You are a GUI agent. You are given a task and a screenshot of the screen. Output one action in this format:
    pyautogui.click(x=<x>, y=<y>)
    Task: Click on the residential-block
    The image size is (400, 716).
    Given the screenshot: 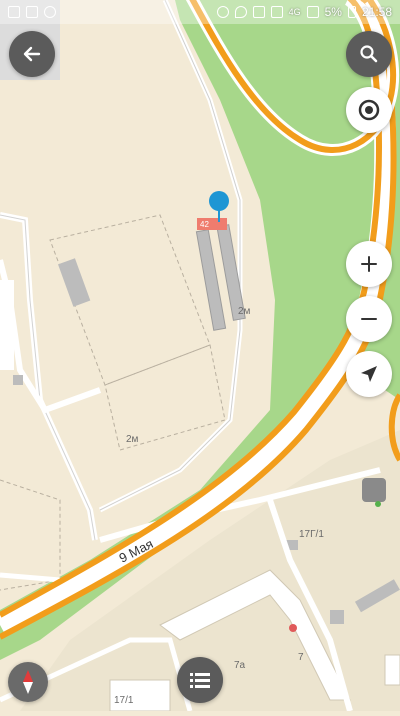 What is the action you would take?
    pyautogui.click(x=392, y=670)
    